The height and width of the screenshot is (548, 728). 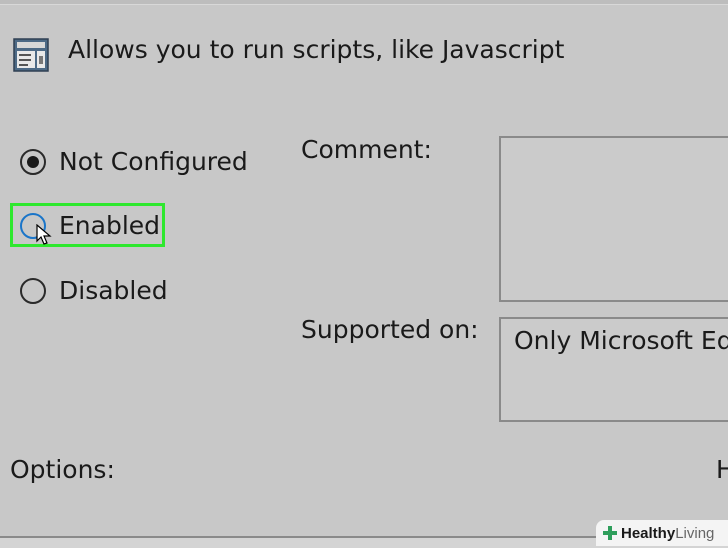 I want to click on comment-textarea, so click(x=613, y=219).